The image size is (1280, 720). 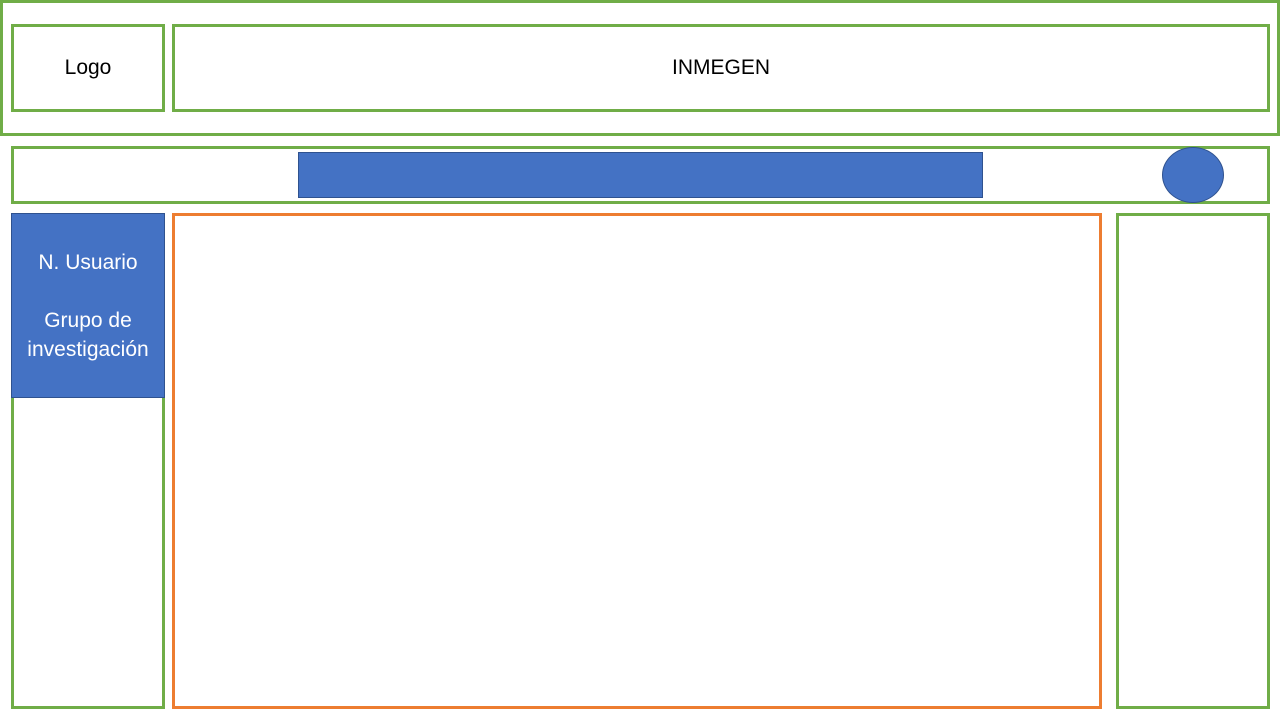 I want to click on site-title-box: INMEGEN, so click(x=721, y=68).